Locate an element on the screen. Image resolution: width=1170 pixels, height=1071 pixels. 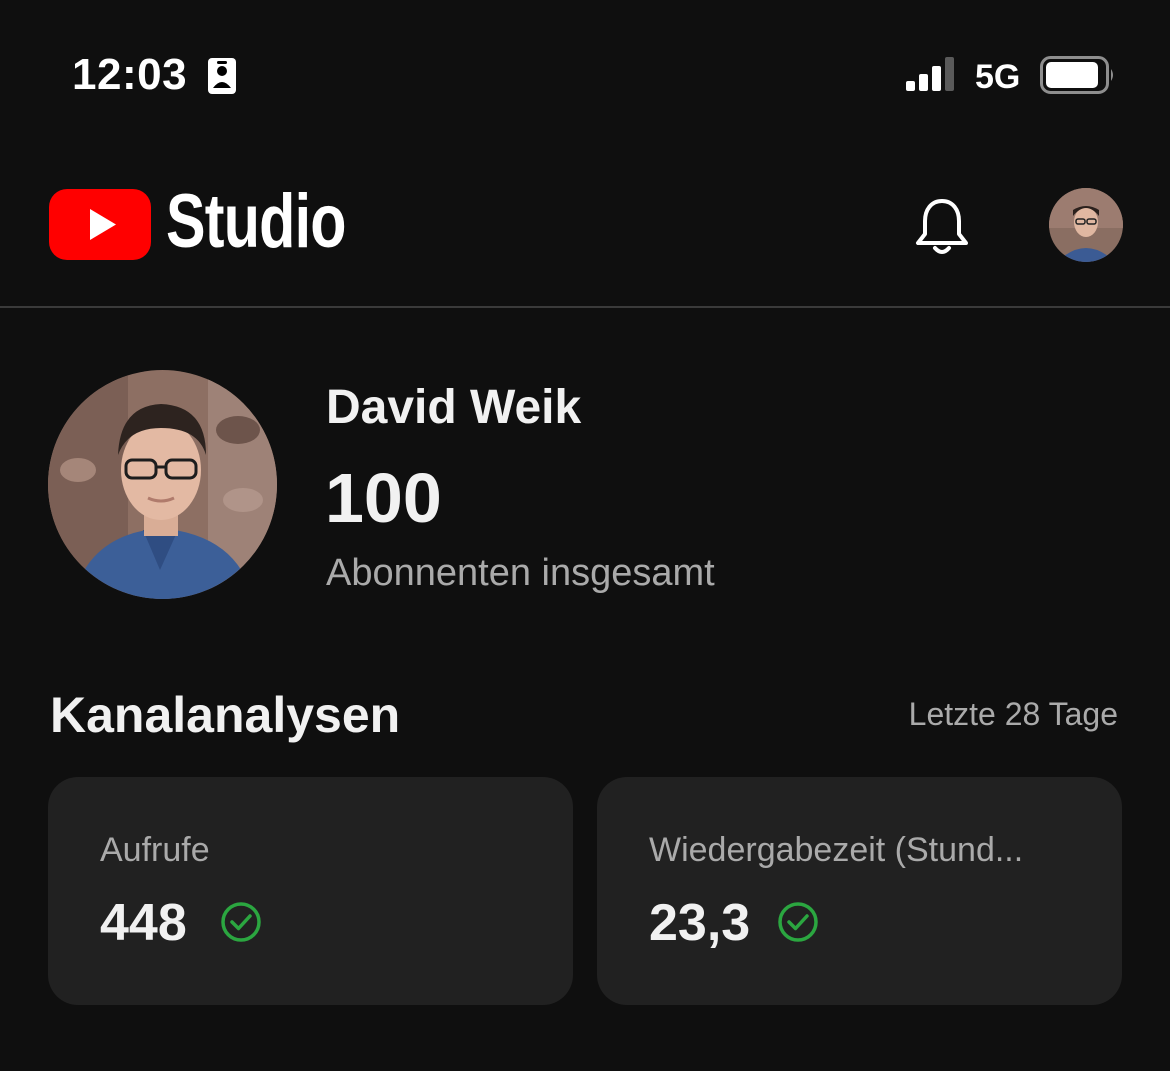
battery-icon is located at coordinates (1076, 75).